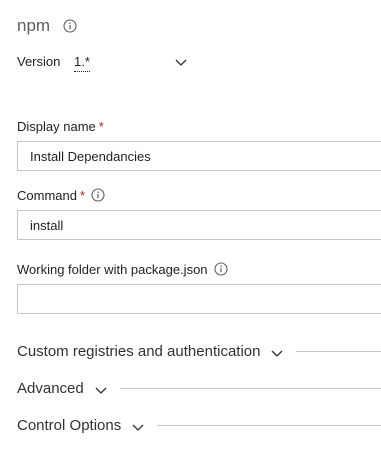  Describe the element at coordinates (82, 62) in the screenshot. I see `version-value-link: 1.*` at that location.